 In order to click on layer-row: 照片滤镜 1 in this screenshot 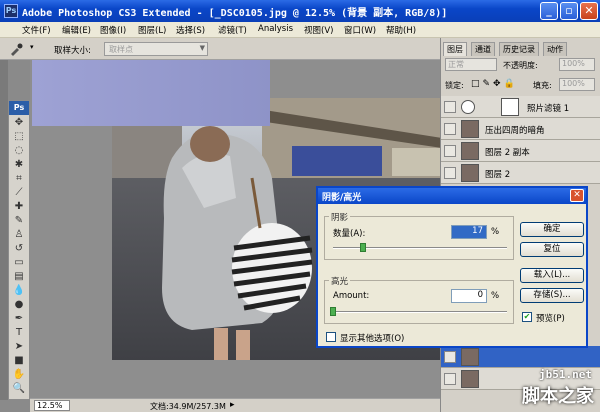, I will do `click(520, 107)`.